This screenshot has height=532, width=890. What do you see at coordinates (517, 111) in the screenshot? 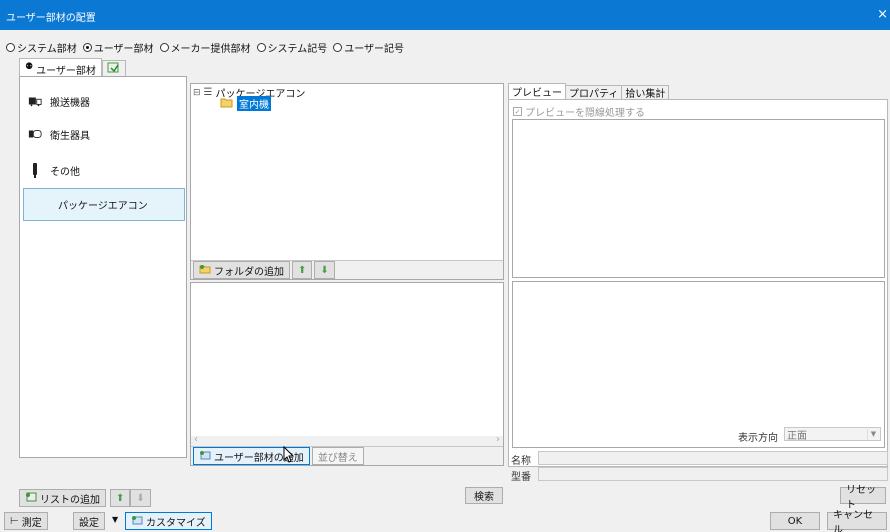
I see `checkbox-checked-icon: ✓` at bounding box center [517, 111].